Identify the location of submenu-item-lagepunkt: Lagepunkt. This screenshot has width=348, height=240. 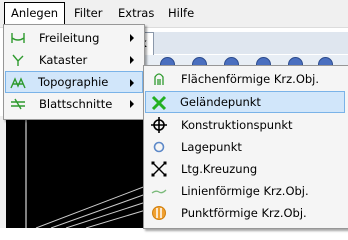
(245, 147).